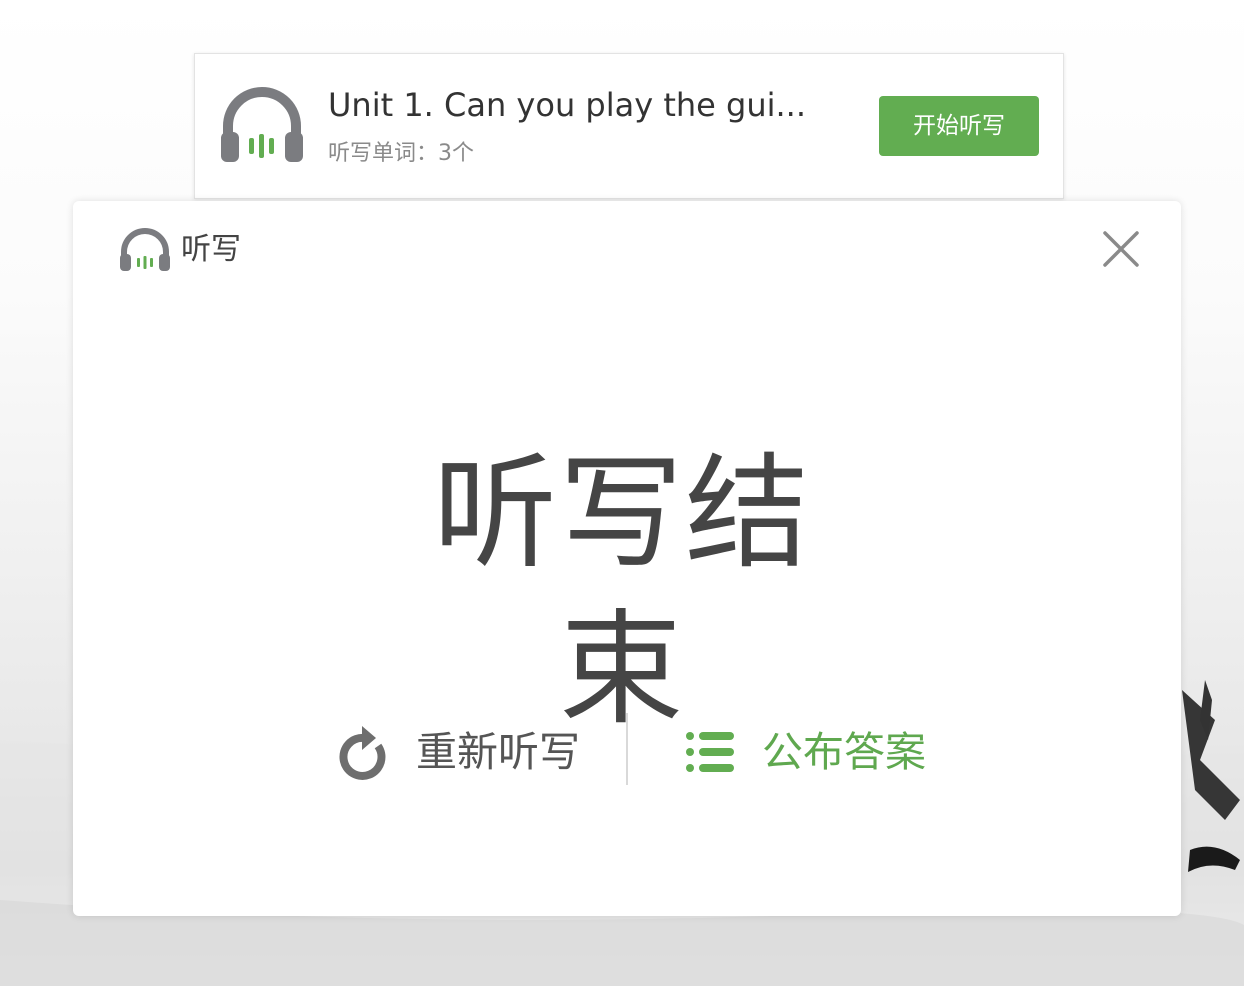 The height and width of the screenshot is (986, 1244). Describe the element at coordinates (1121, 249) in the screenshot. I see `close-icon` at that location.